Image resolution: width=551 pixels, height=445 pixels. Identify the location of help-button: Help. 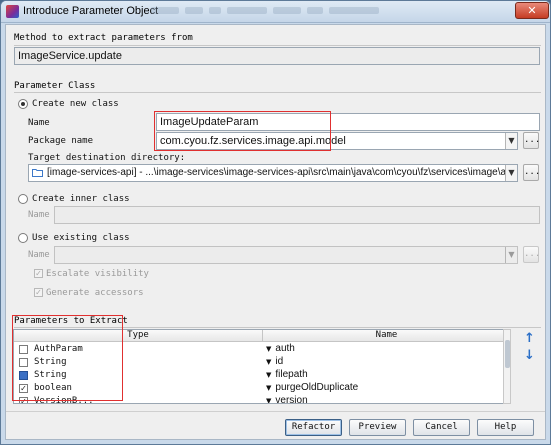
(505, 427).